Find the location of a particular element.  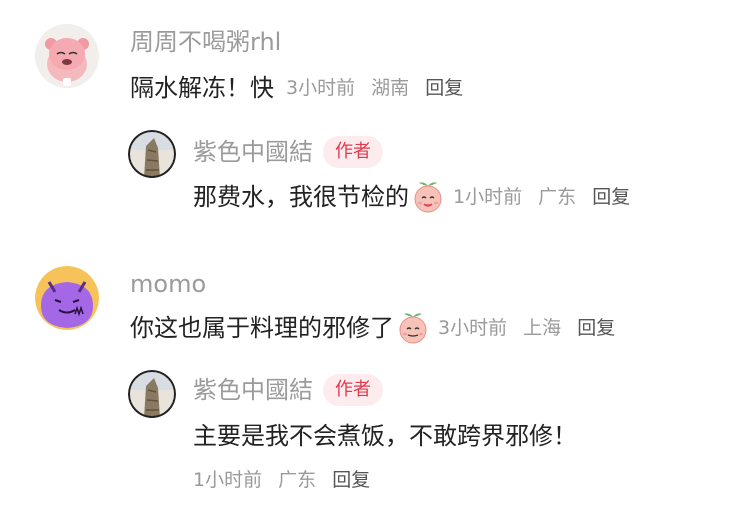

comment-text: 隔水解冻！快 is located at coordinates (202, 88).